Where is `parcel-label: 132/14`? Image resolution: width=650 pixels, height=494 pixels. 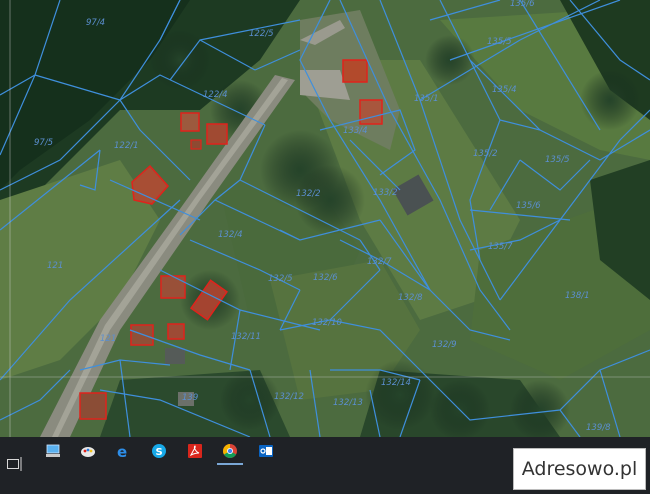
parcel-label: 132/14 is located at coordinates (396, 383).